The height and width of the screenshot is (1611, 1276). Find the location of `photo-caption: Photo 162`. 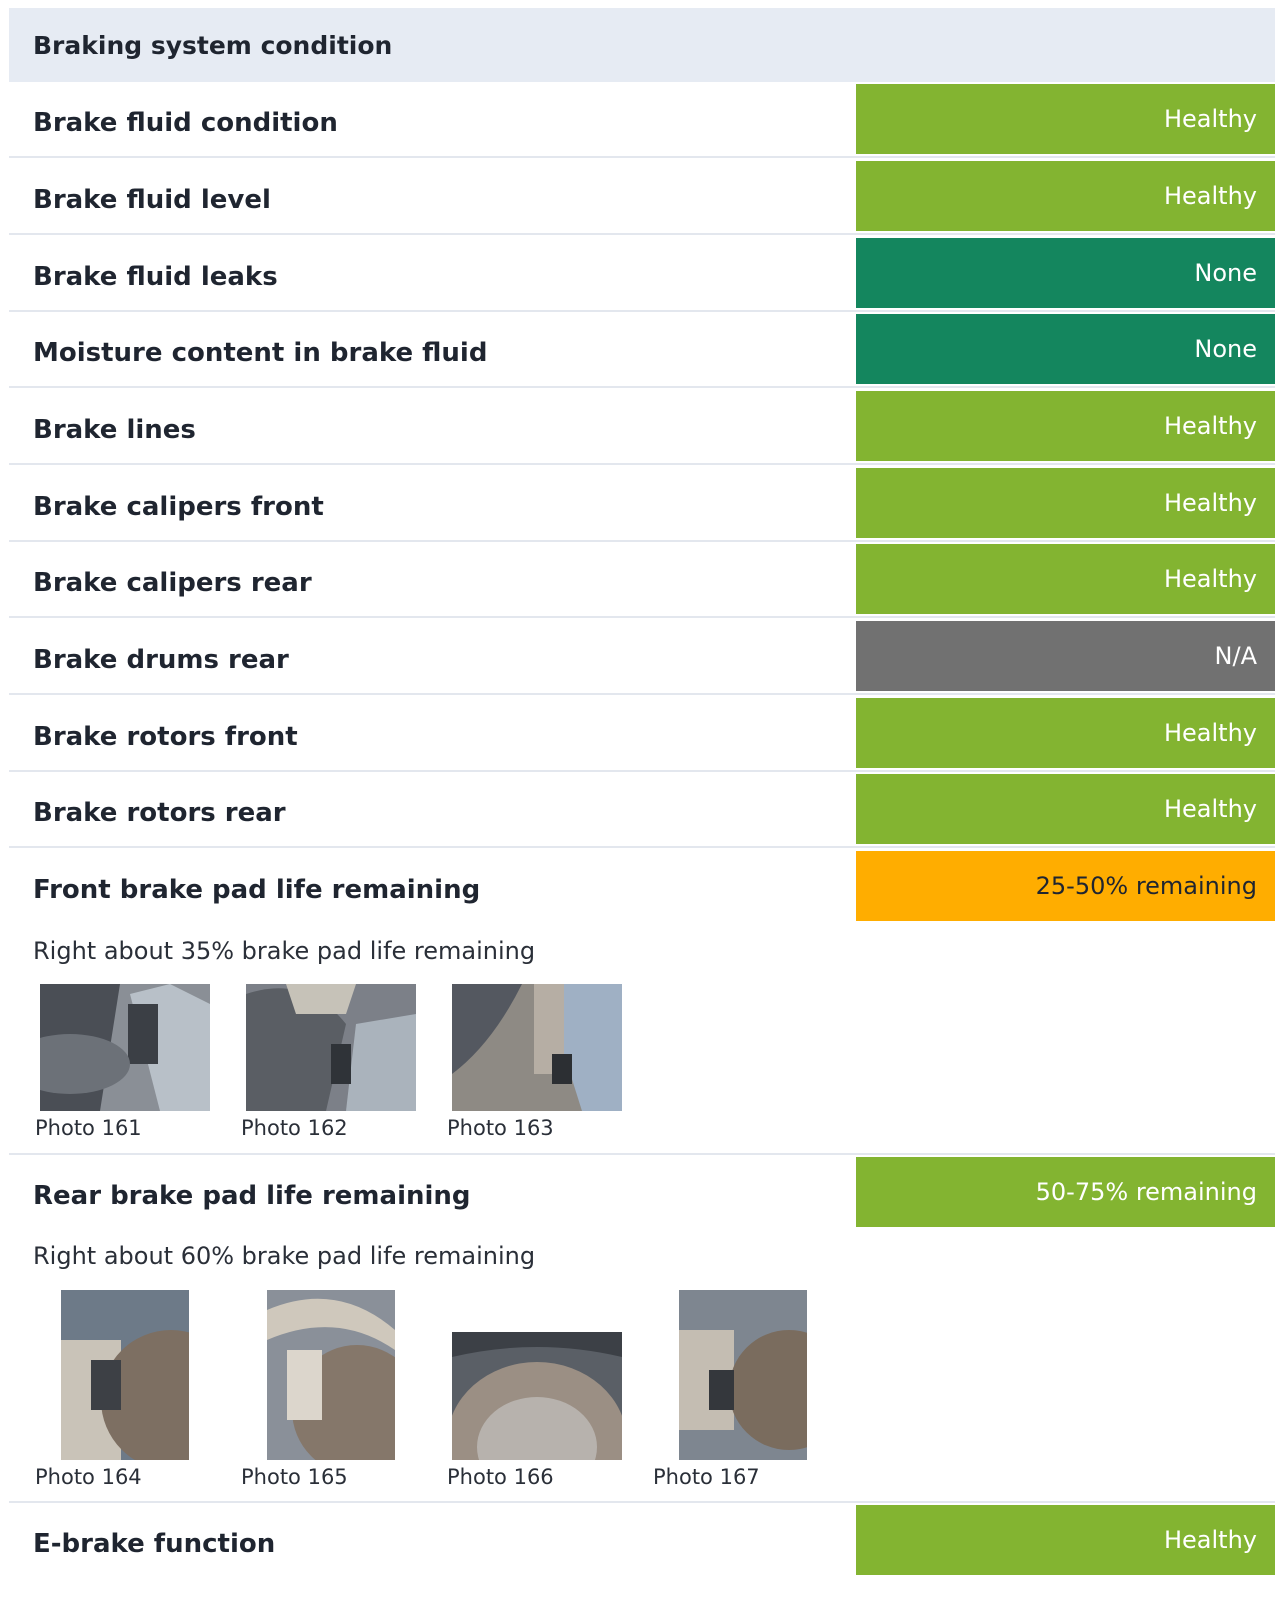

photo-caption: Photo 162 is located at coordinates (294, 1128).